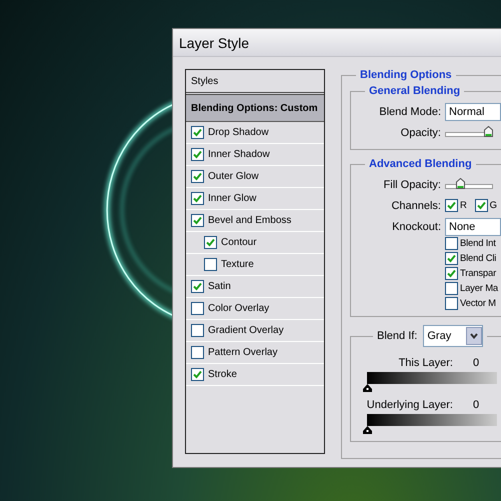 The image size is (501, 501). Describe the element at coordinates (409, 405) in the screenshot. I see `slider-label: Underlying Layer:` at that location.